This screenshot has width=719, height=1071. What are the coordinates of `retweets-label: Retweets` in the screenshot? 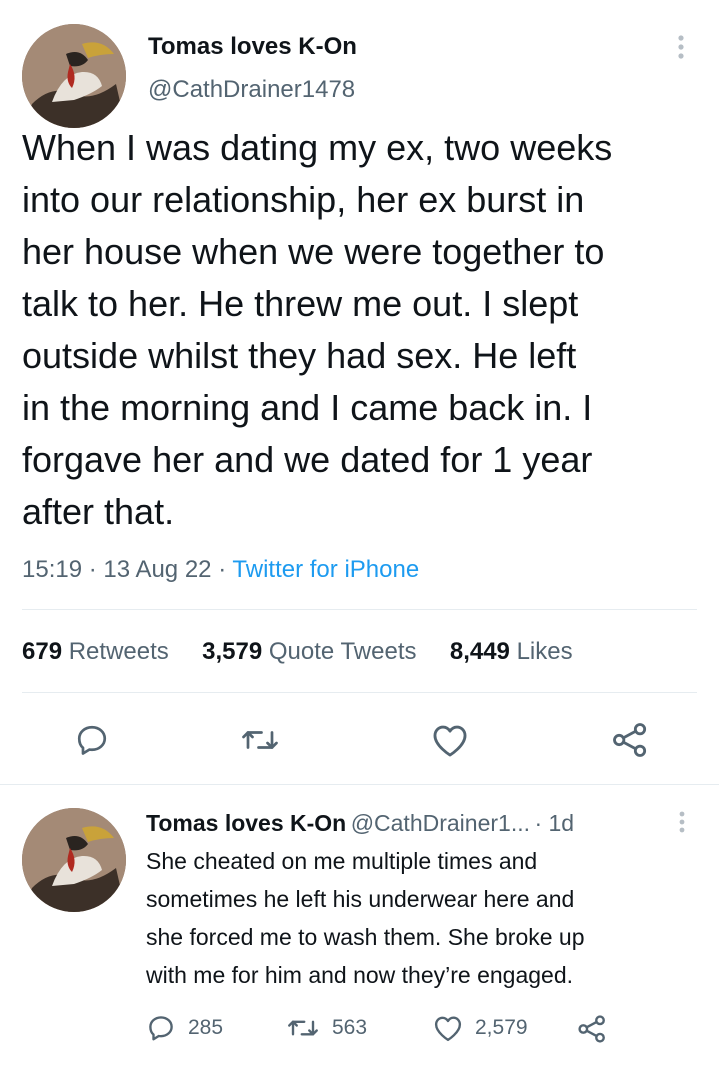 It's located at (118, 651).